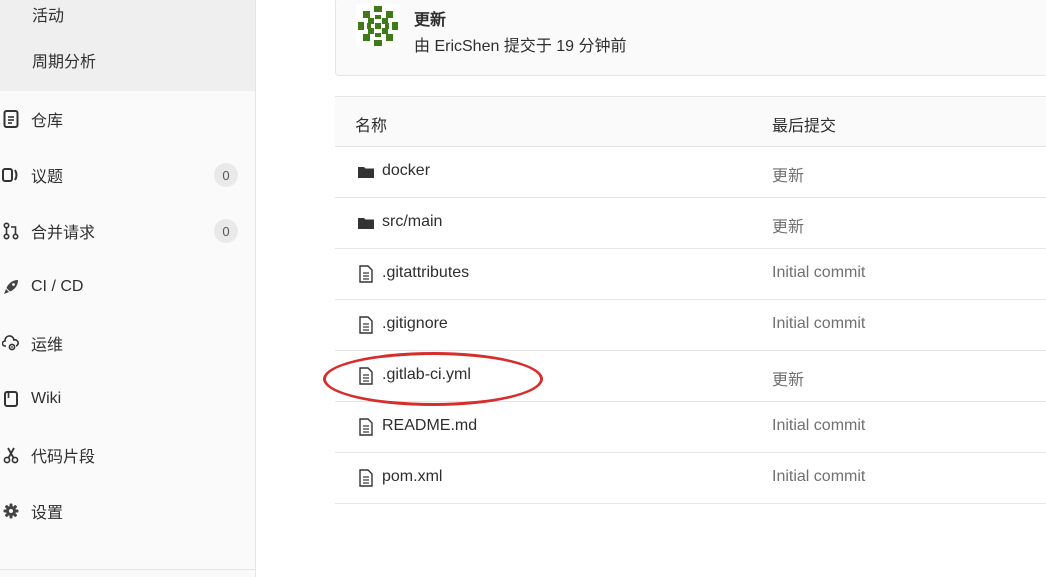  What do you see at coordinates (47, 121) in the screenshot?
I see `sidebar-item-label: 仓库` at bounding box center [47, 121].